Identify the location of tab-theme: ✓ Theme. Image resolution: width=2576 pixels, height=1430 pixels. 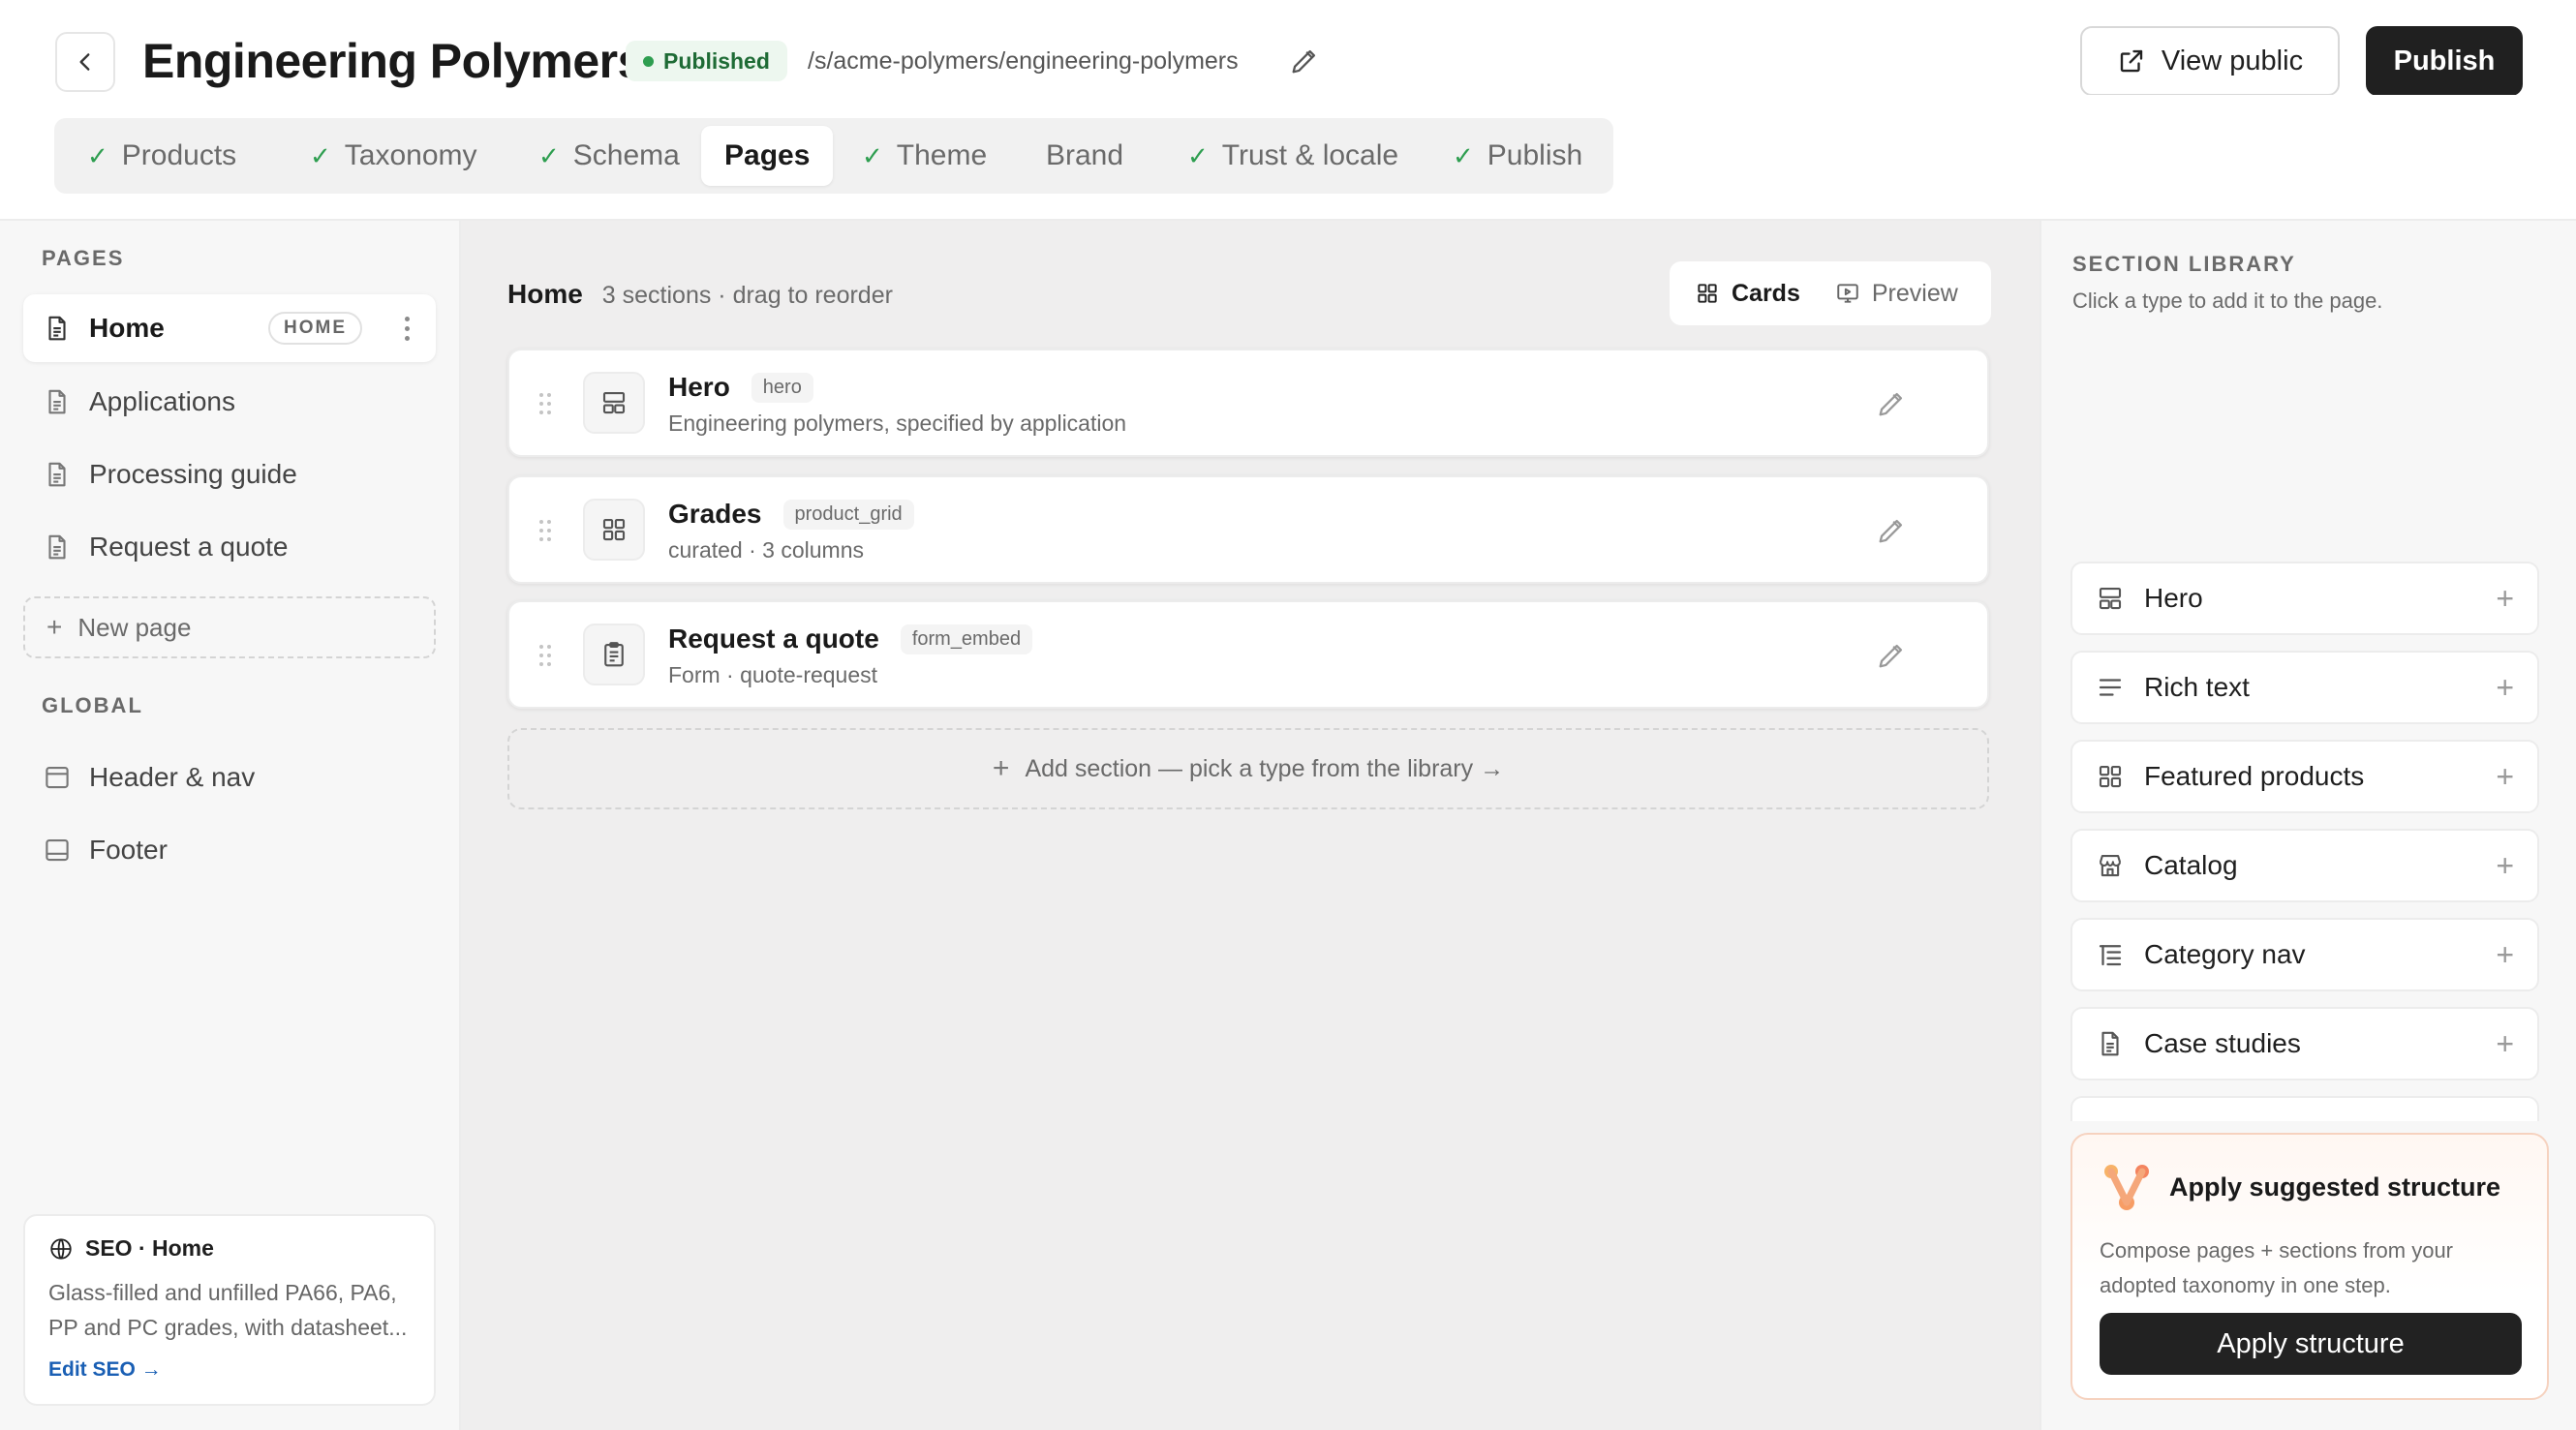
(924, 156).